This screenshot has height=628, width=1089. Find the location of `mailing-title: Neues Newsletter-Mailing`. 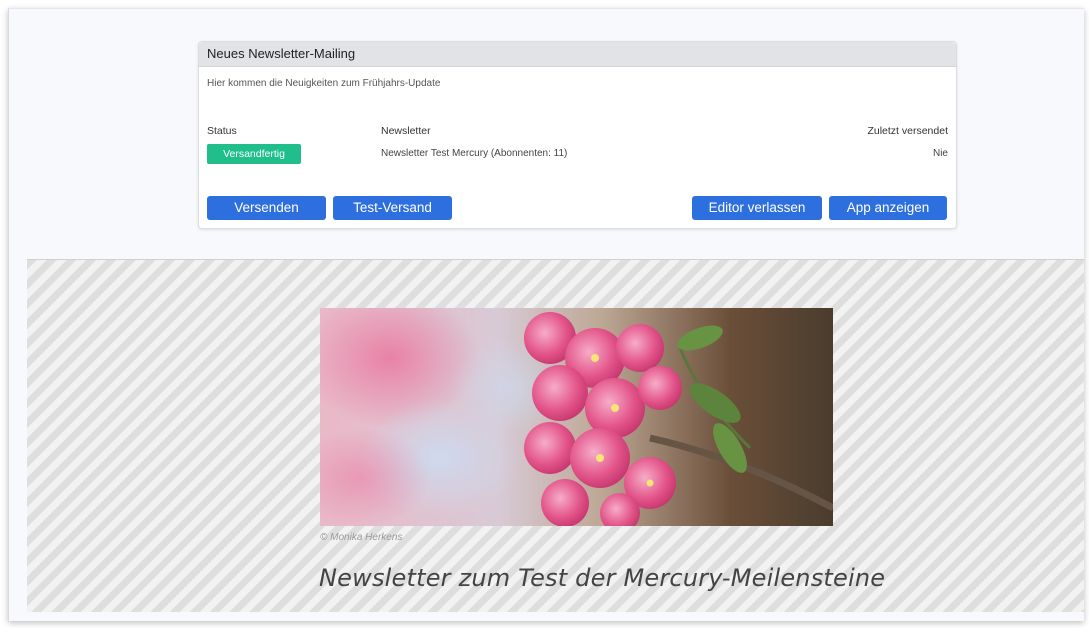

mailing-title: Neues Newsletter-Mailing is located at coordinates (577, 54).